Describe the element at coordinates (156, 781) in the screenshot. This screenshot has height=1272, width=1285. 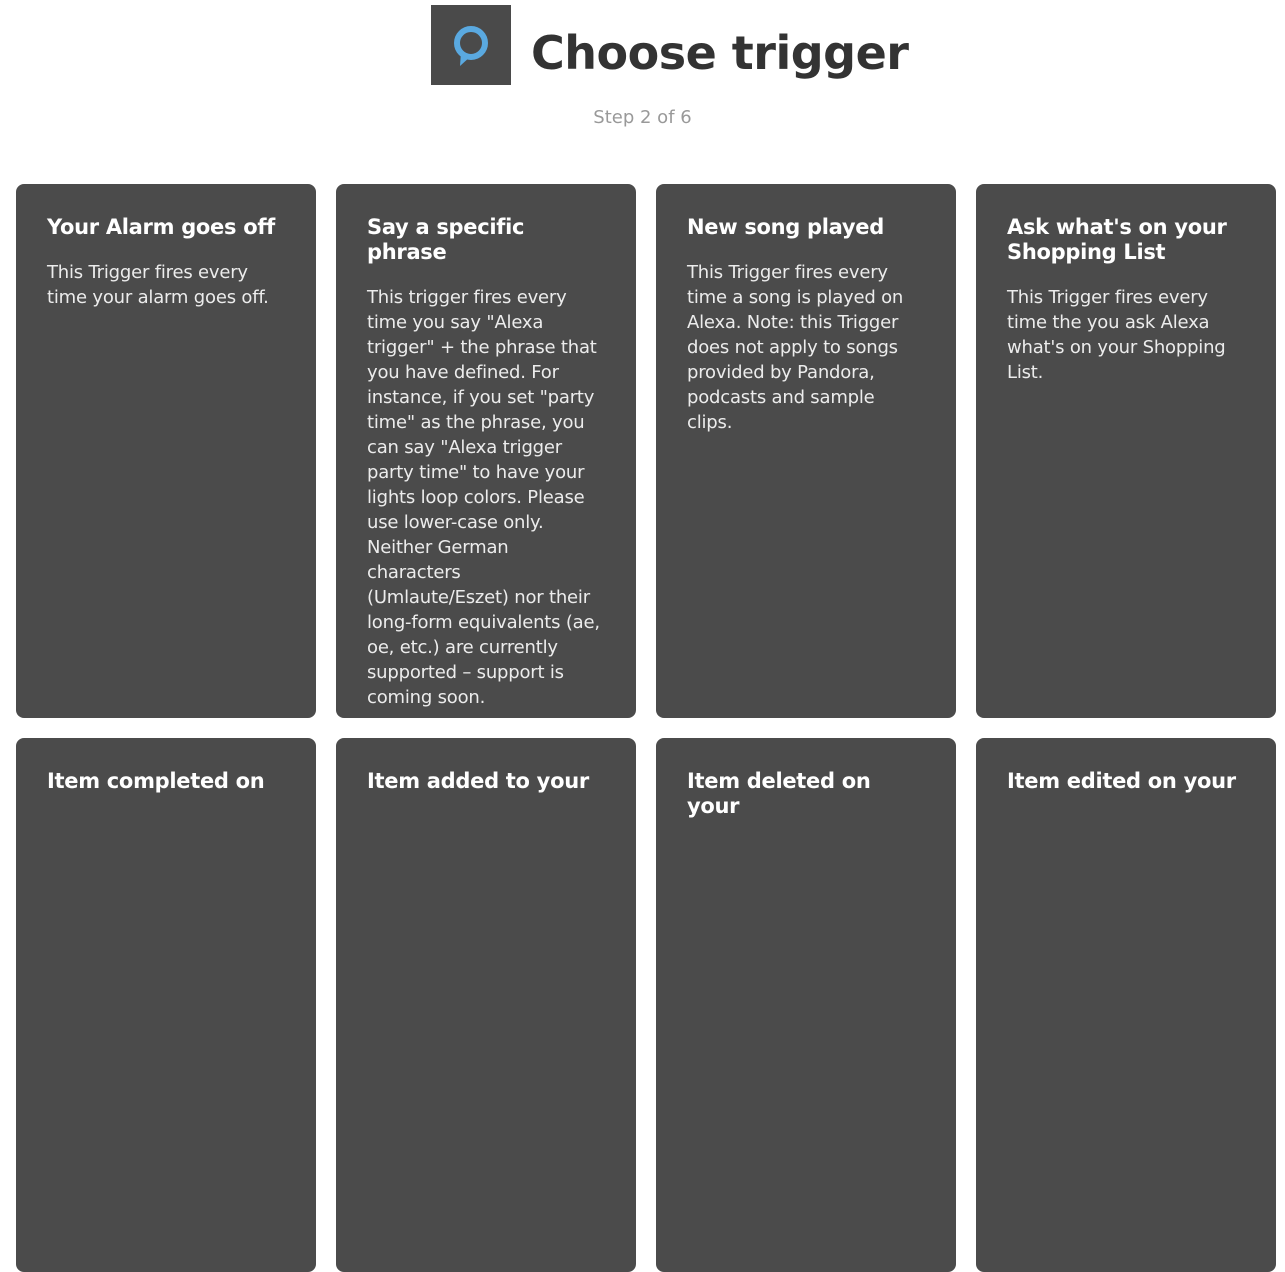
I see `trigger-title: Item completed on` at that location.